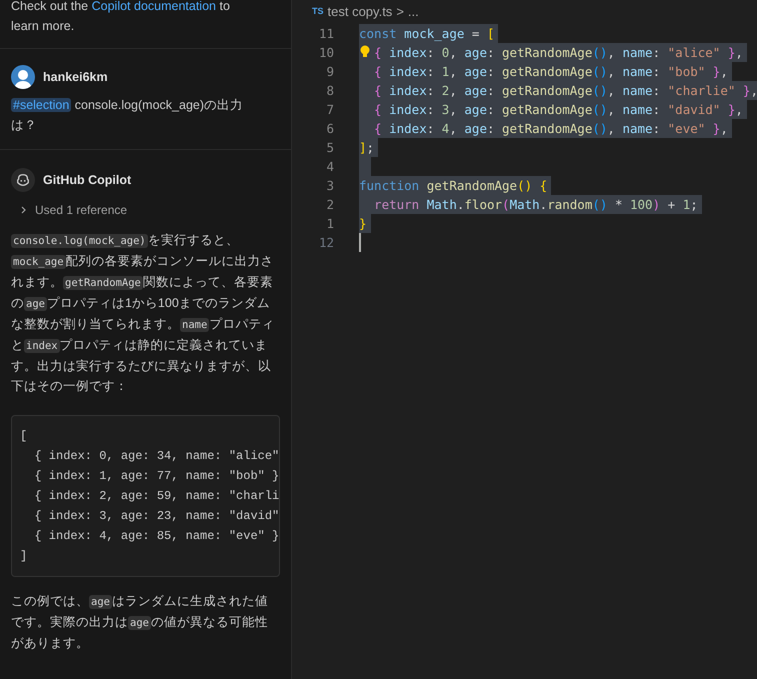  I want to click on line-number: 7, so click(329, 110).